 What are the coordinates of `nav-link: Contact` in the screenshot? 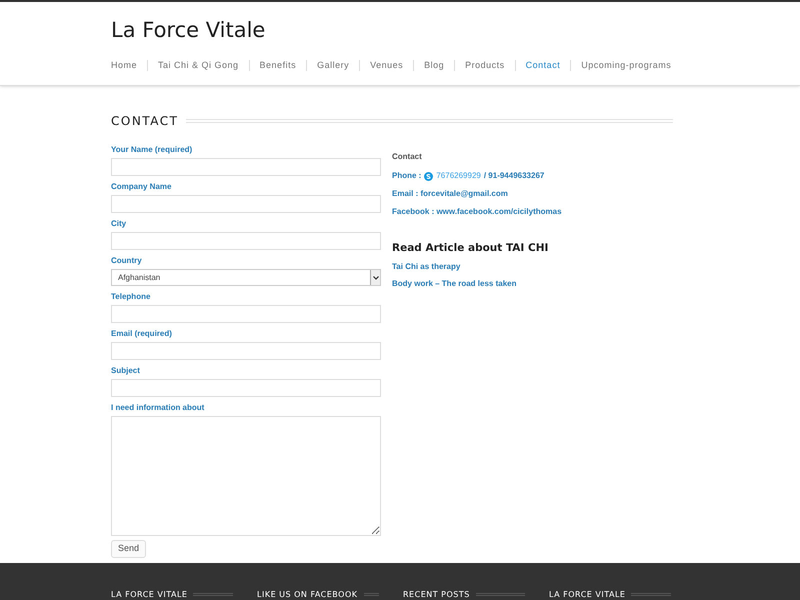 It's located at (543, 65).